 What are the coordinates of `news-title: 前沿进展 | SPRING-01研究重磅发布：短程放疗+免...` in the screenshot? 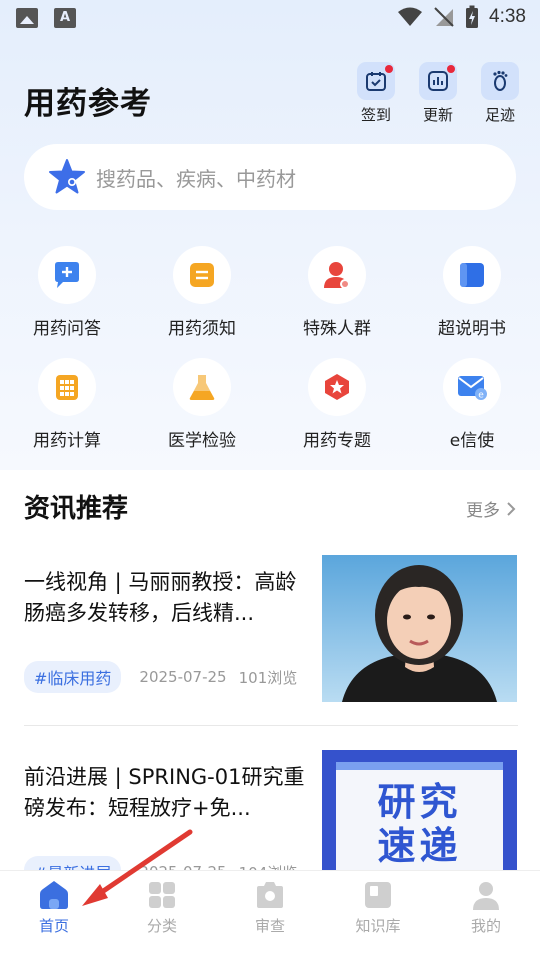 It's located at (164, 792).